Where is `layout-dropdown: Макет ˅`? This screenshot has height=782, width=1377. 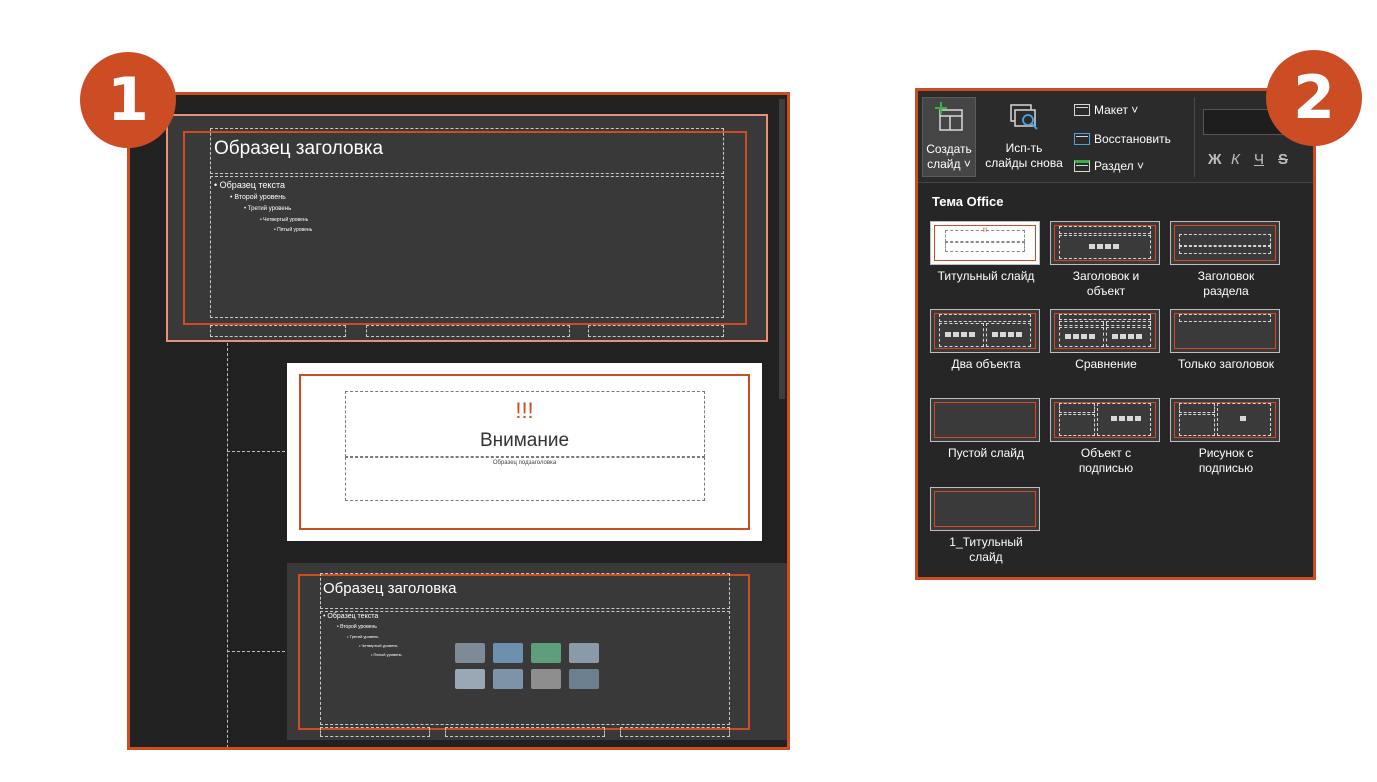
layout-dropdown: Макет ˅ is located at coordinates (1106, 110).